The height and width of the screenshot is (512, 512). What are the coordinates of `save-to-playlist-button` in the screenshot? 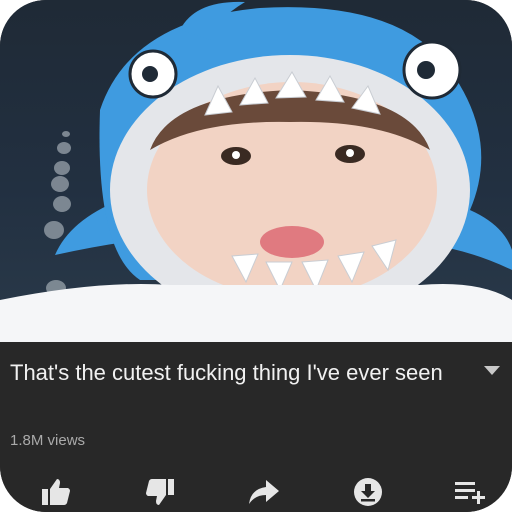 It's located at (470, 492).